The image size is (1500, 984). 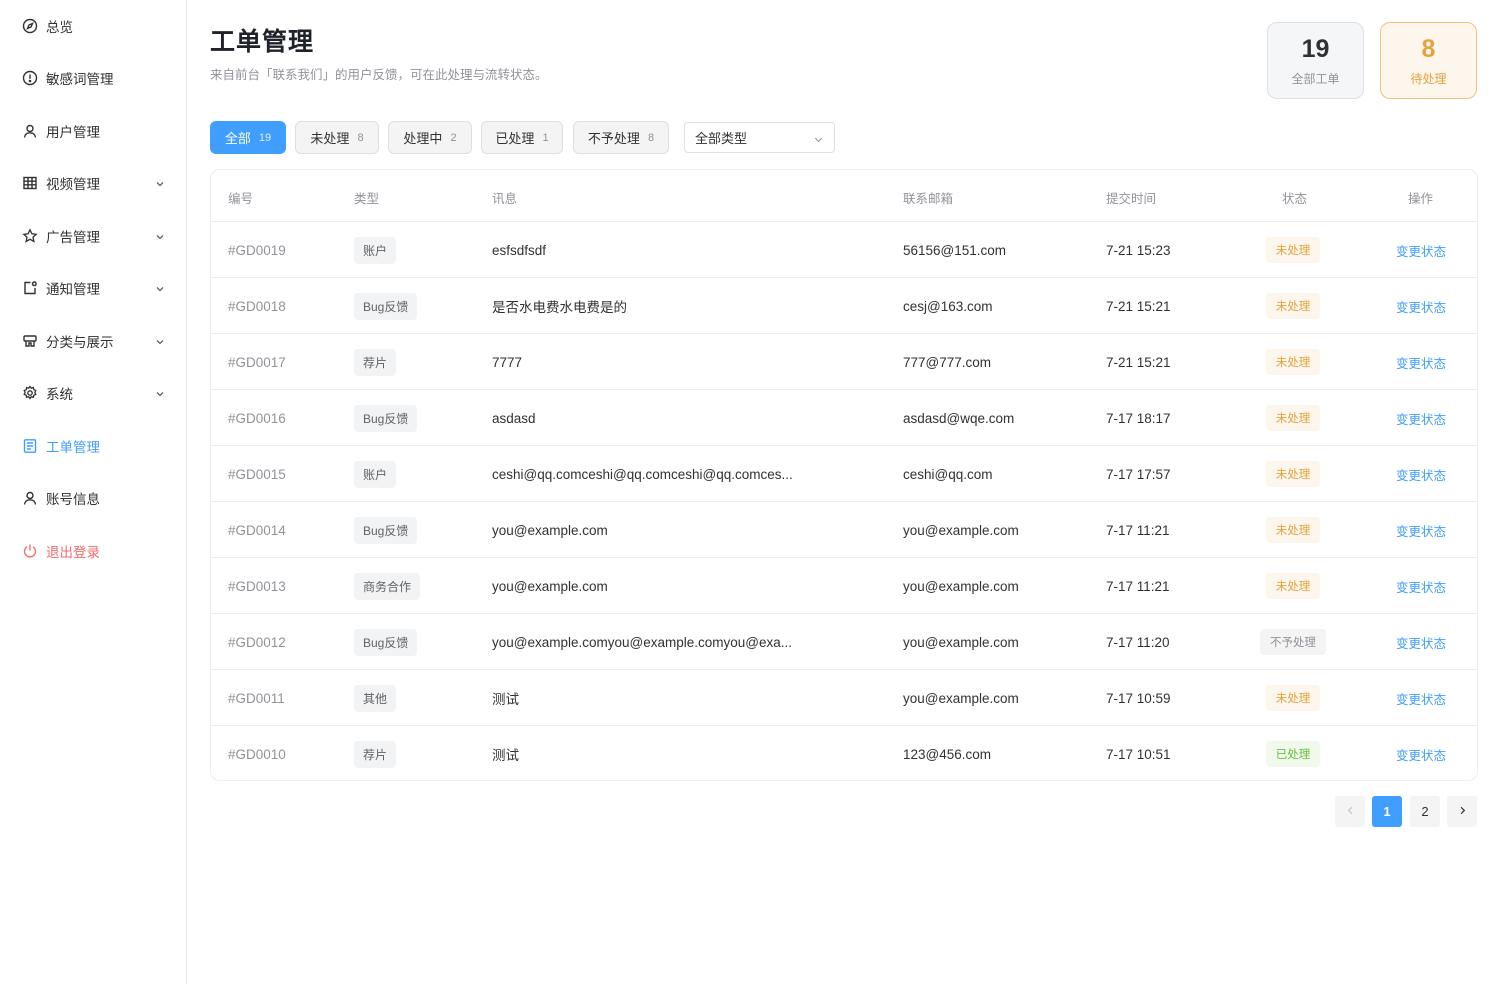 What do you see at coordinates (257, 306) in the screenshot?
I see `ticket-id: #GD0018` at bounding box center [257, 306].